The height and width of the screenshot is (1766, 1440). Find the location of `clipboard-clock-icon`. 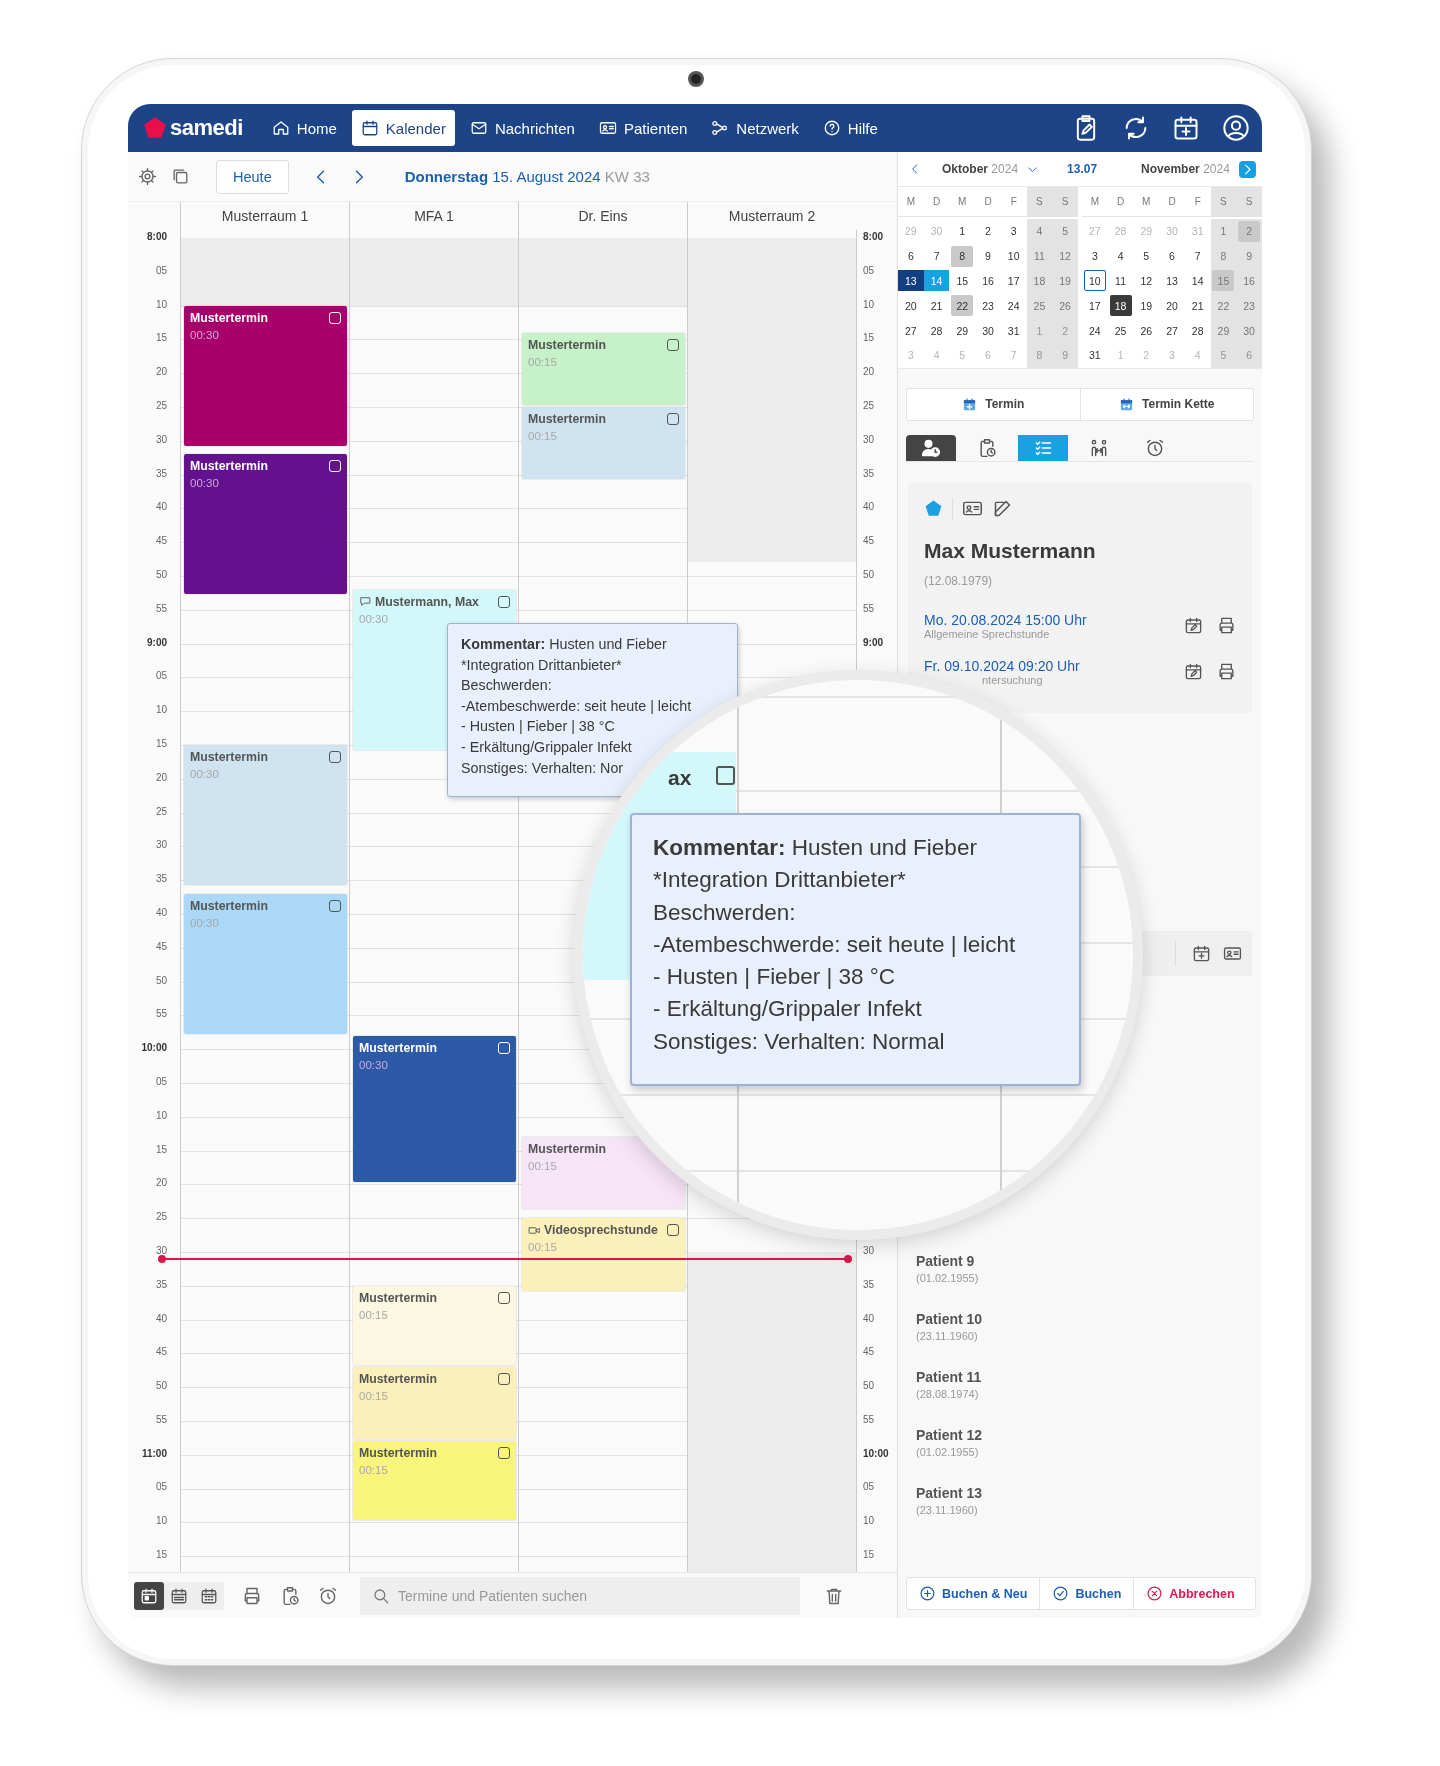

clipboard-clock-icon is located at coordinates (290, 1595).